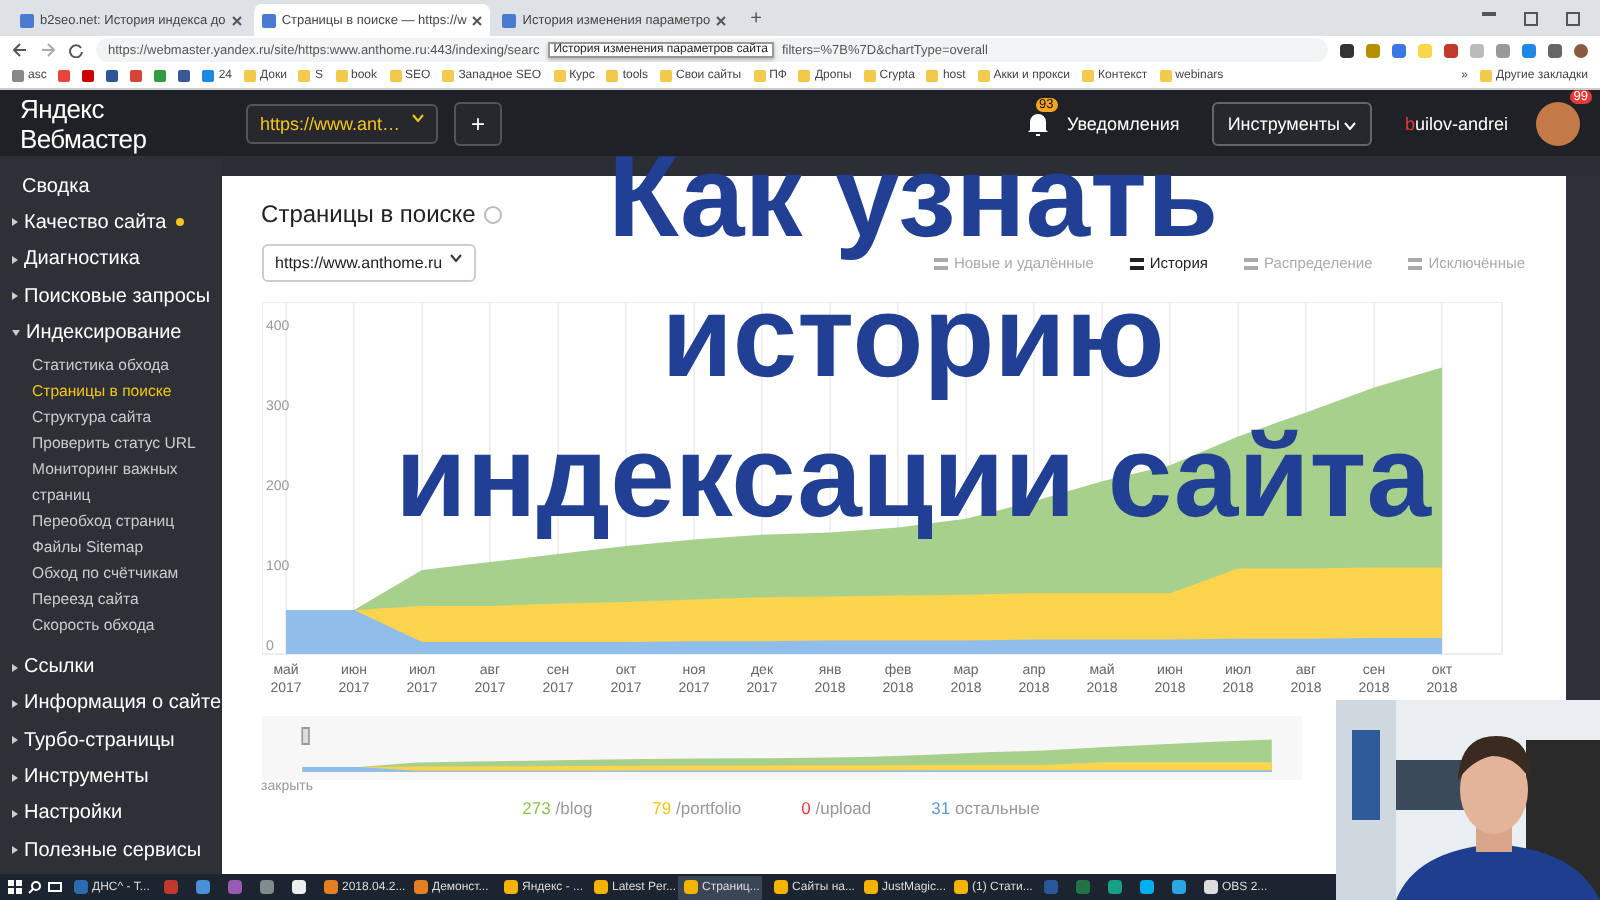  What do you see at coordinates (117, 186) in the screenshot?
I see `sidebar-item: Сводка` at bounding box center [117, 186].